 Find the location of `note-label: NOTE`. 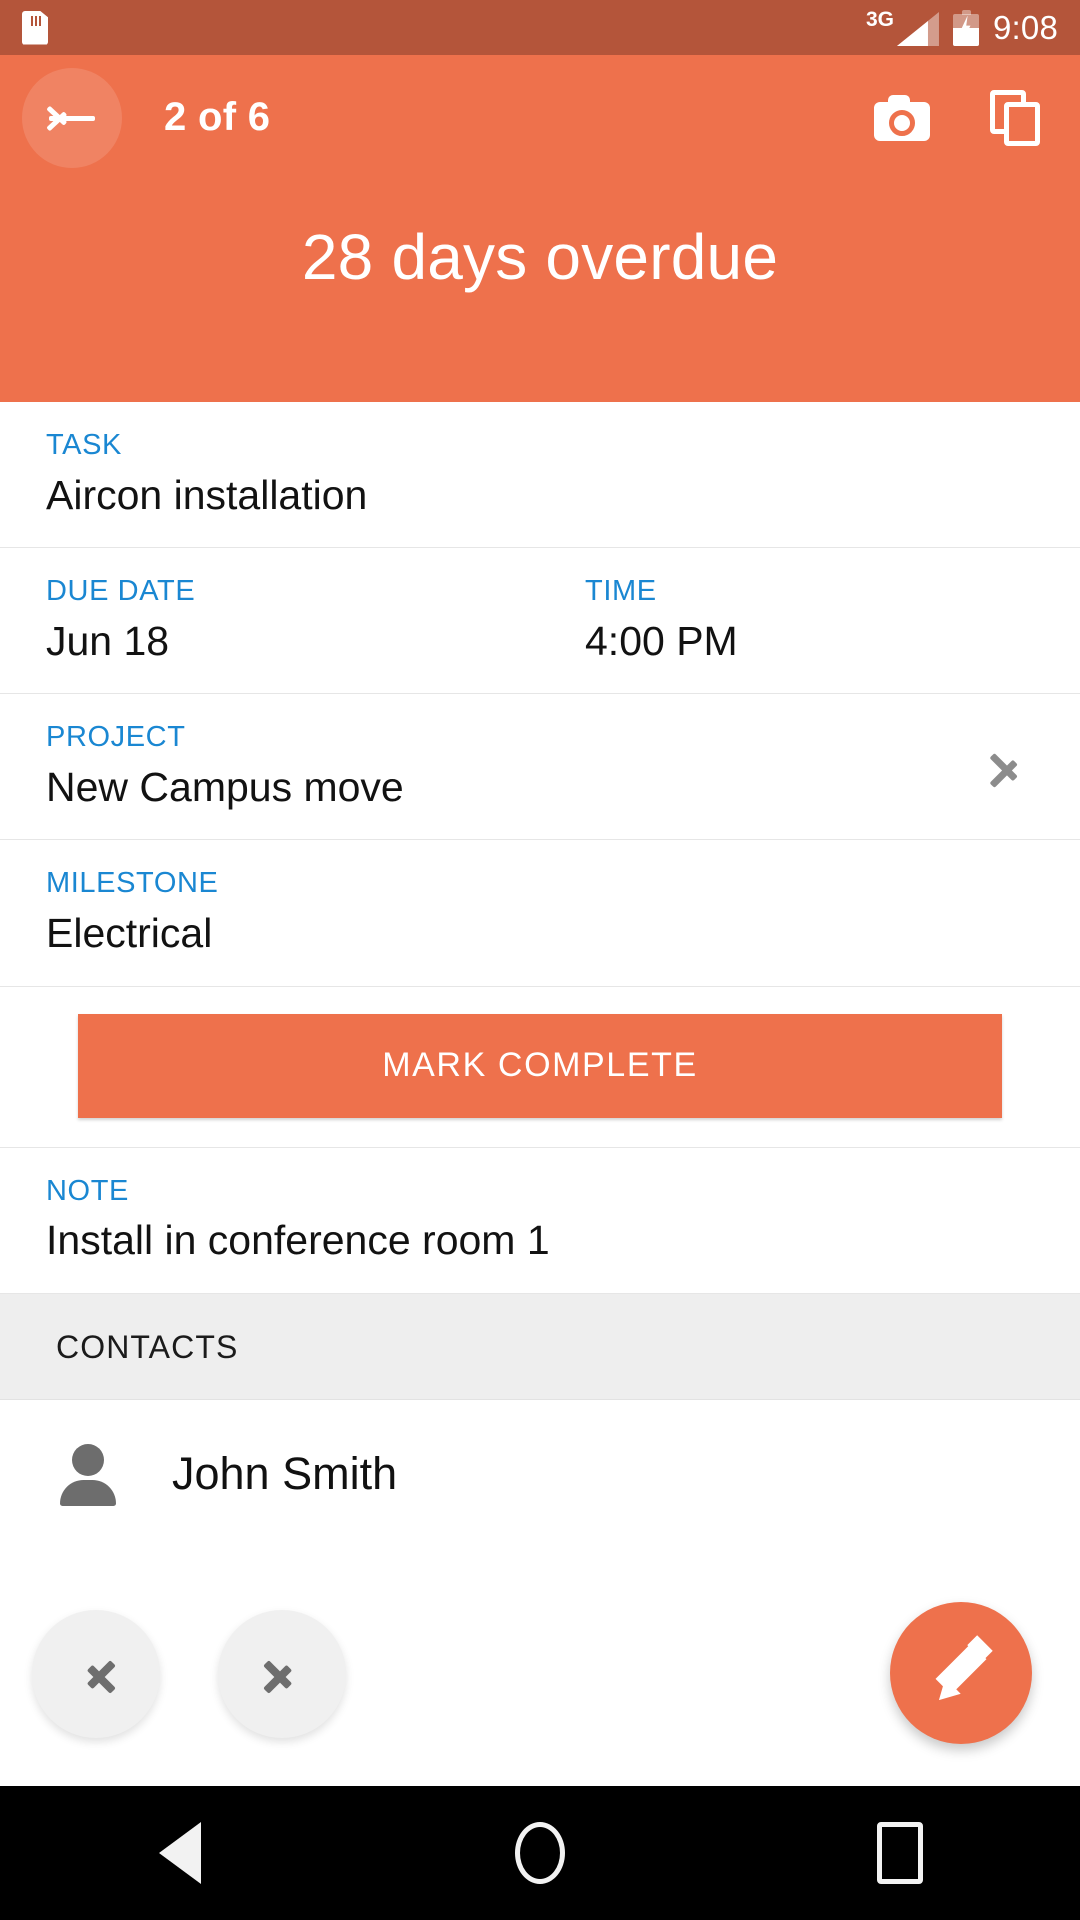

note-label: NOTE is located at coordinates (87, 1190).